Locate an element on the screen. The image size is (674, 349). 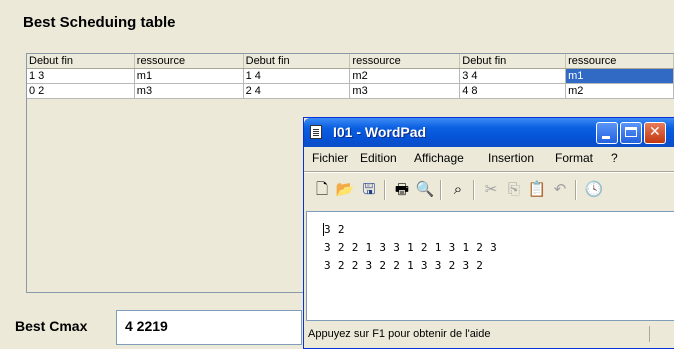
menu-insertion: Insertion is located at coordinates (511, 158).